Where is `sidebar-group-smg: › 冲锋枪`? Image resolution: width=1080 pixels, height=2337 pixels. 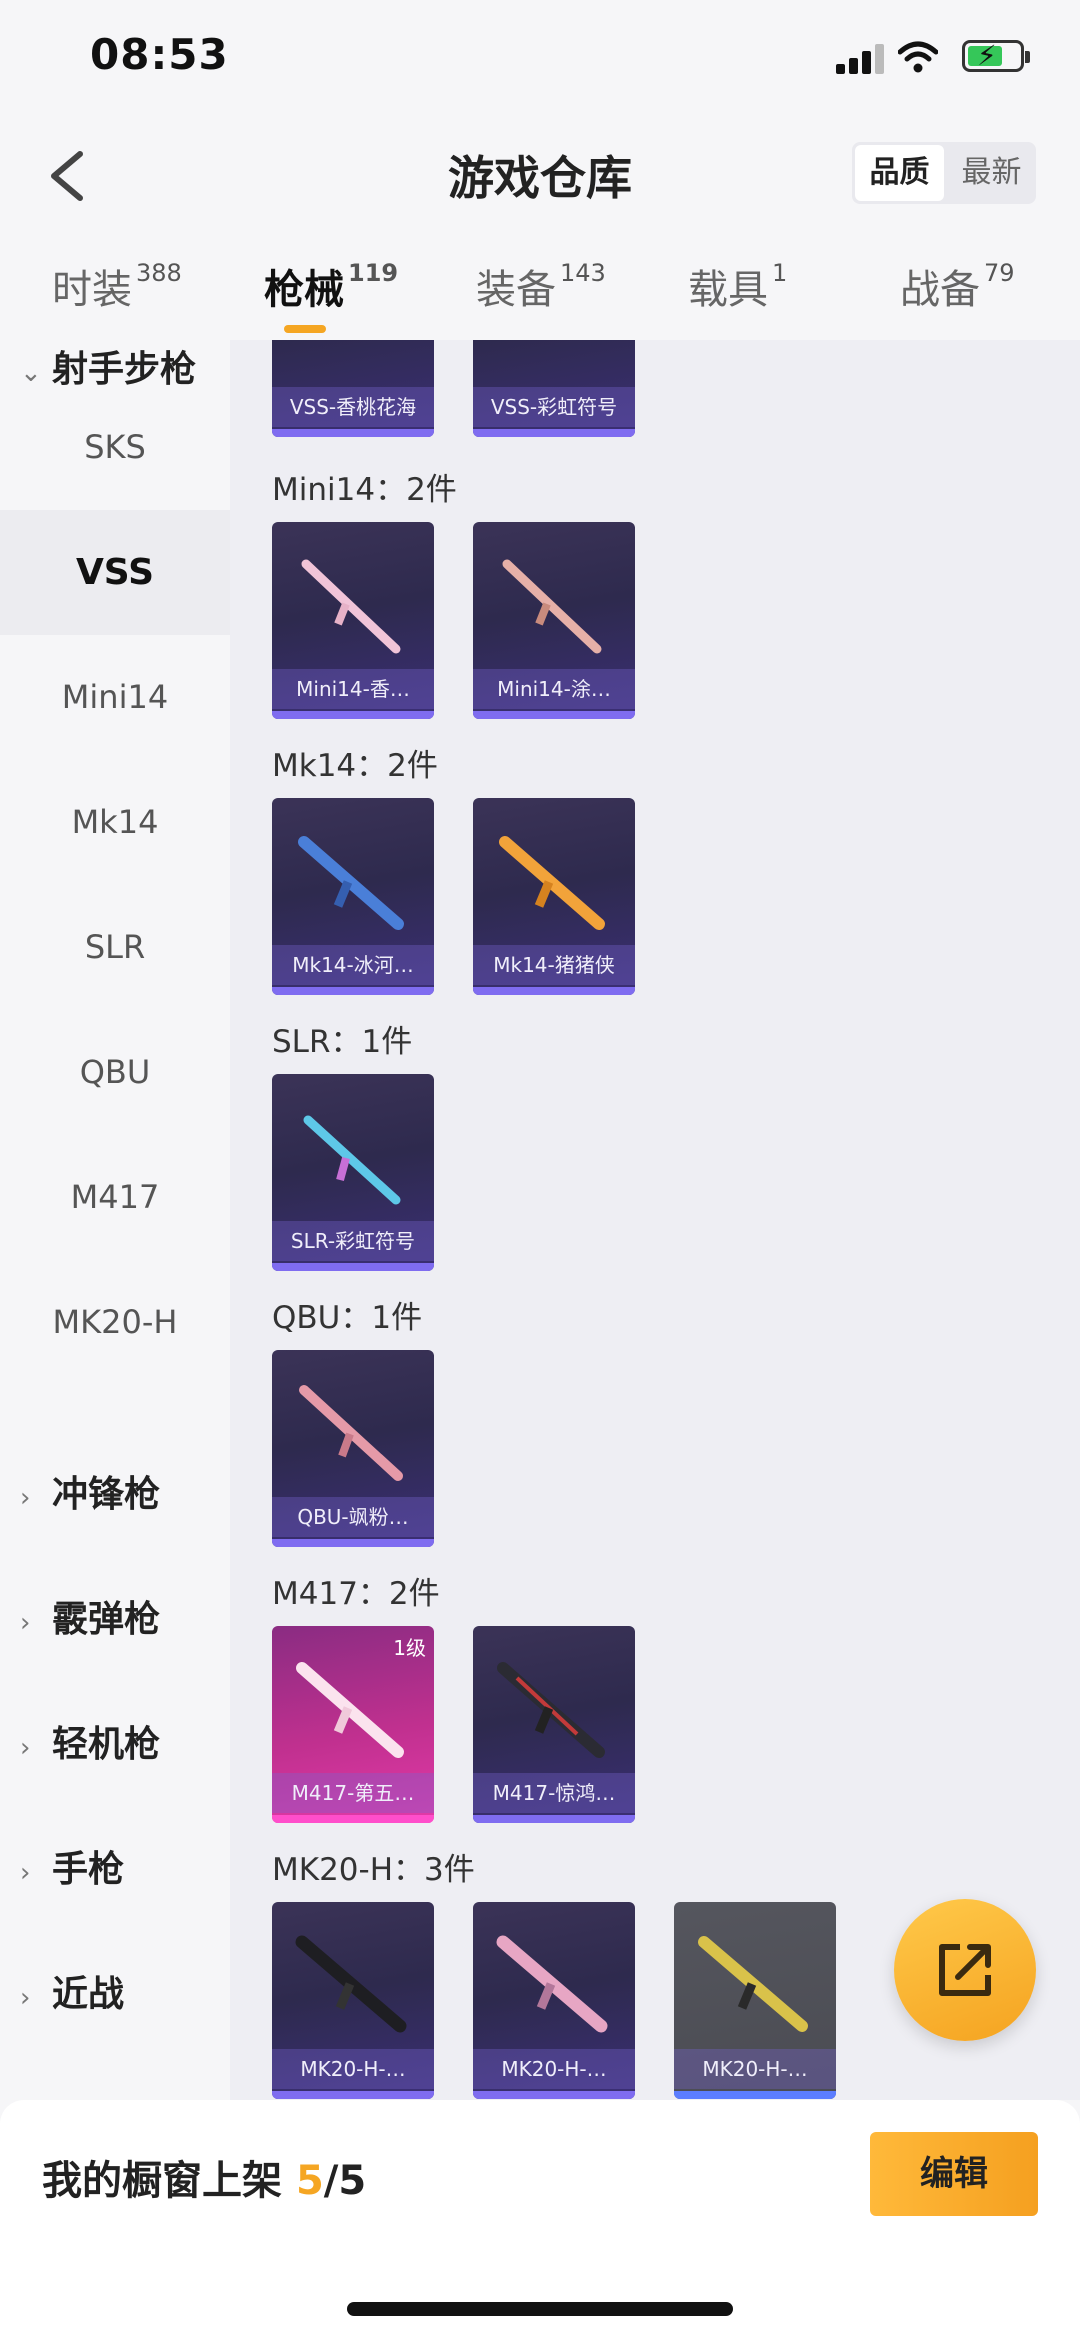
sidebar-group-smg: › 冲锋枪 is located at coordinates (90, 1491).